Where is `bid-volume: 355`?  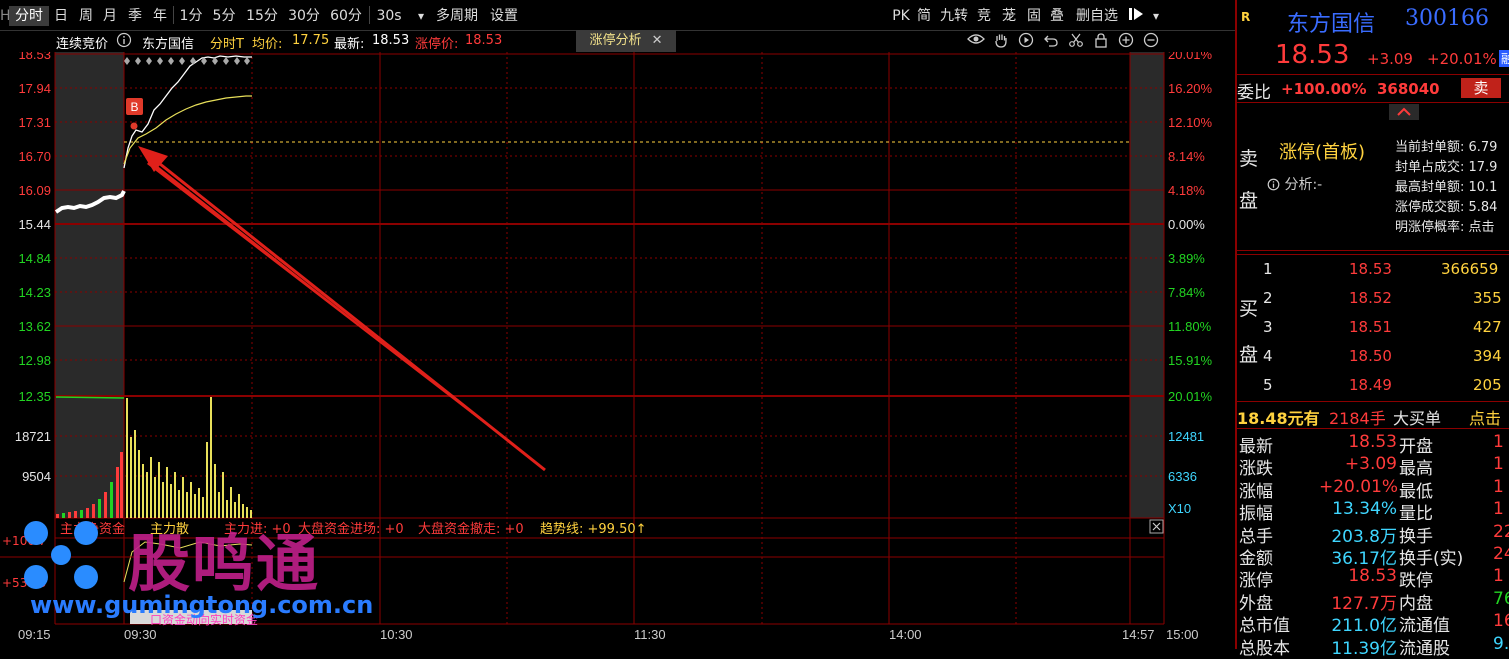 bid-volume: 355 is located at coordinates (1487, 298).